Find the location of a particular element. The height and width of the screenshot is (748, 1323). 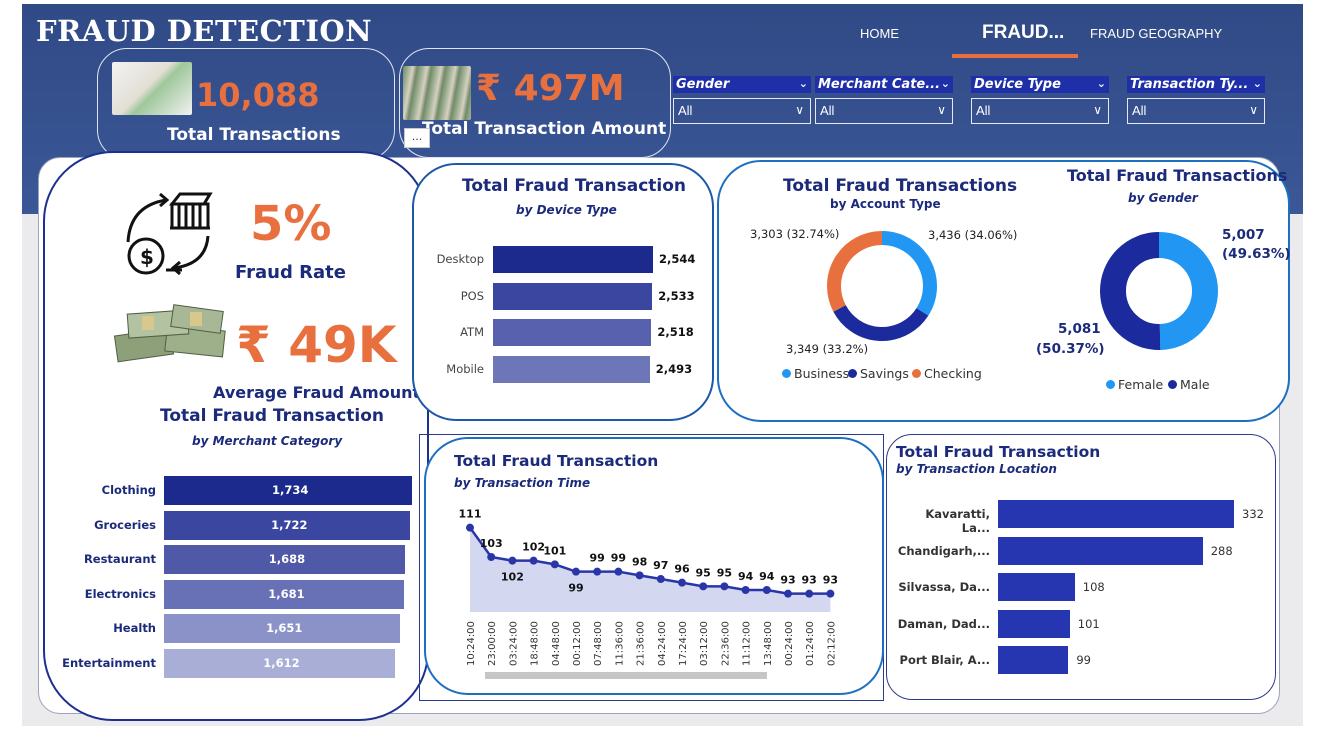

total-transactions-value: 10,088 is located at coordinates (258, 95).